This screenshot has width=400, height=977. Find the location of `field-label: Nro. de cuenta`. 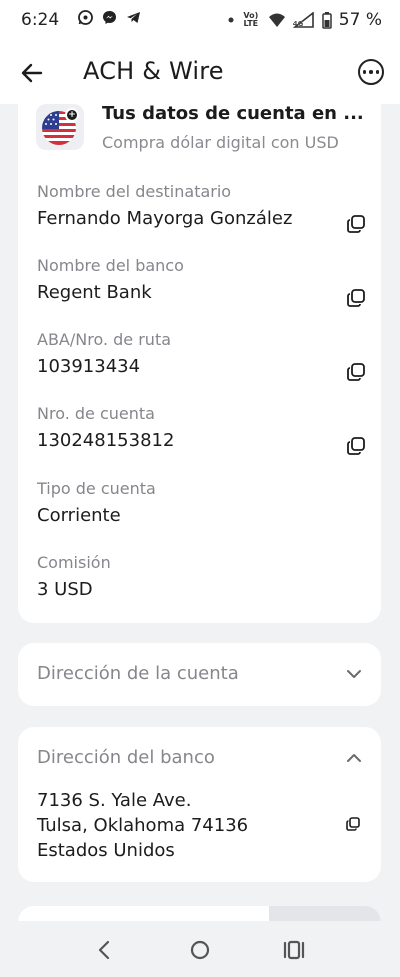

field-label: Nro. de cuenta is located at coordinates (96, 413).